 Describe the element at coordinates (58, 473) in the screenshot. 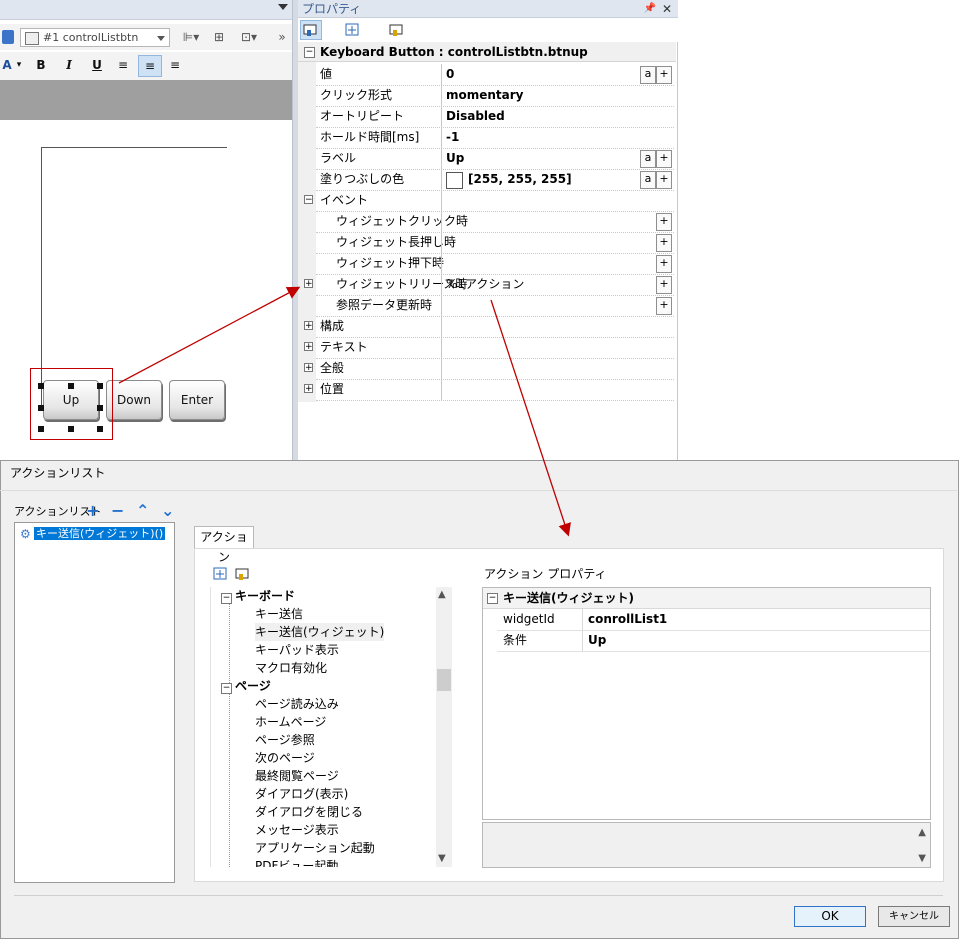

I see `dialog-title: アクションリスト` at that location.